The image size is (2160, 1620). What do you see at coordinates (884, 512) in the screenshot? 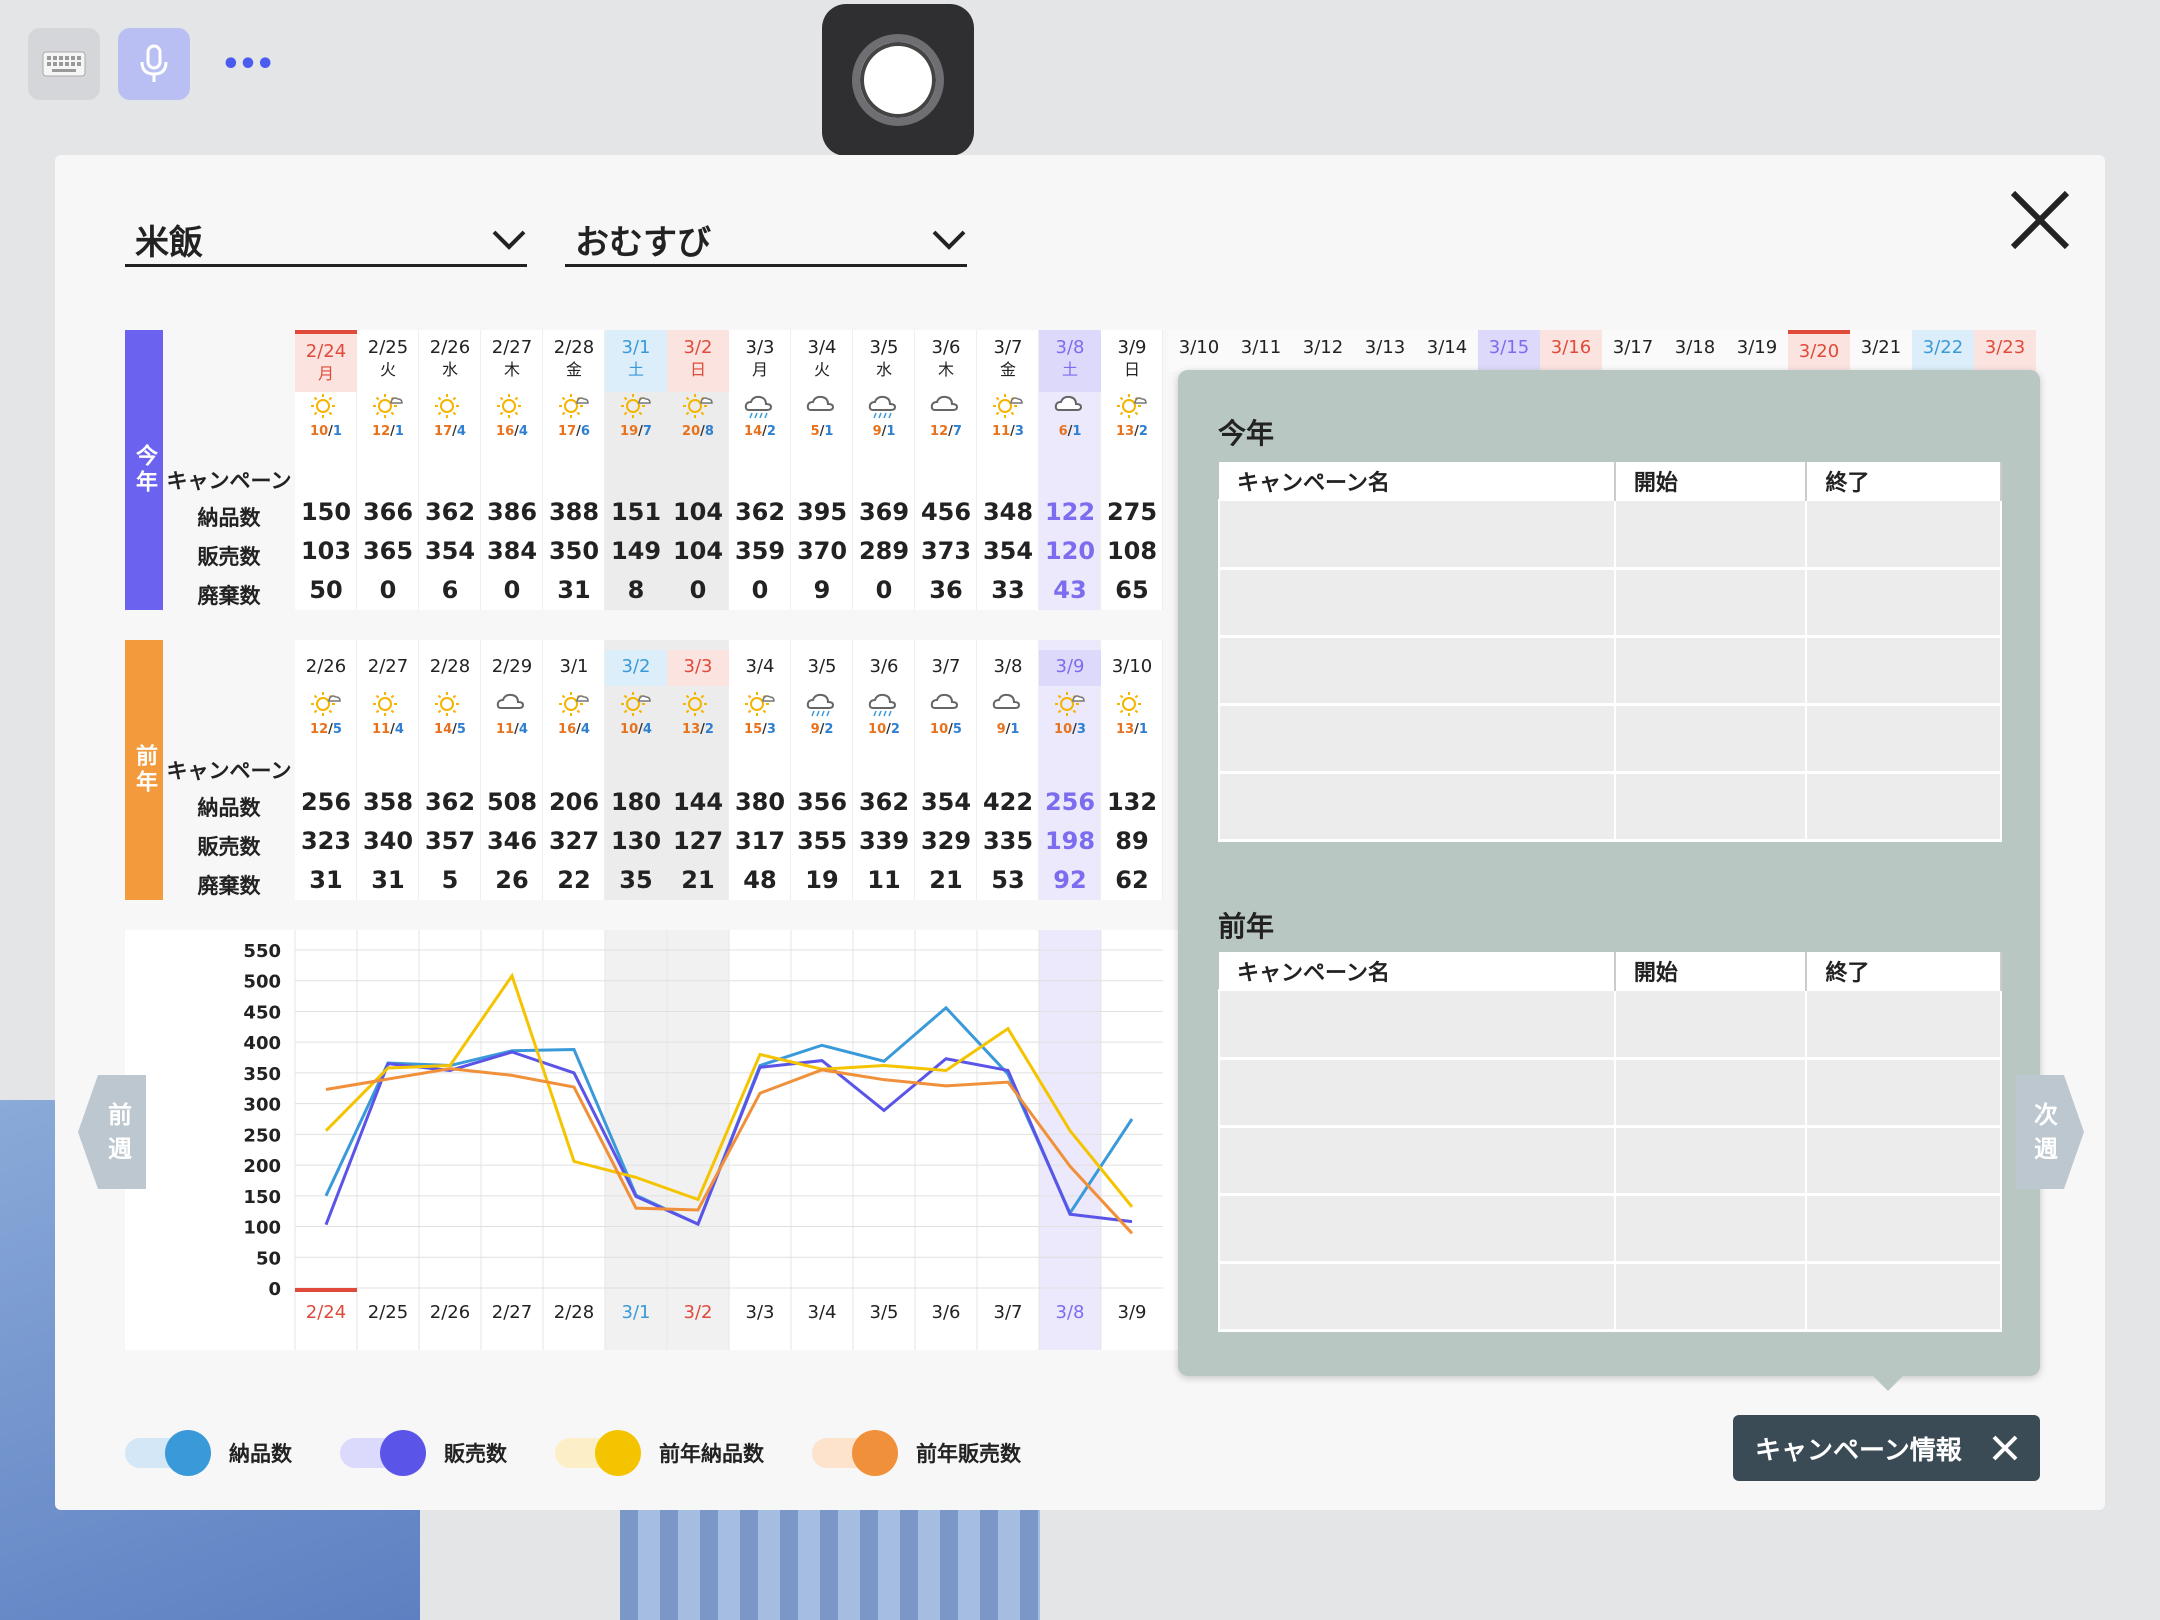
I see `value-cell-delivered: 369` at bounding box center [884, 512].